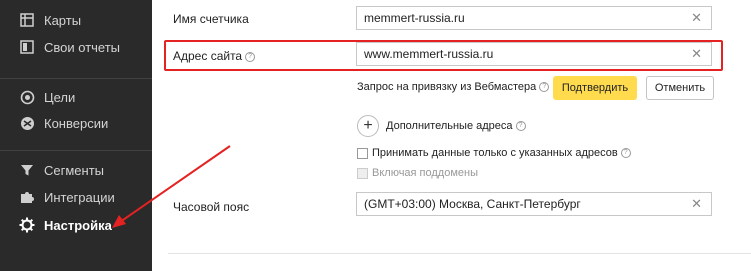  I want to click on timezone-label: Часовой пояс, so click(211, 207).